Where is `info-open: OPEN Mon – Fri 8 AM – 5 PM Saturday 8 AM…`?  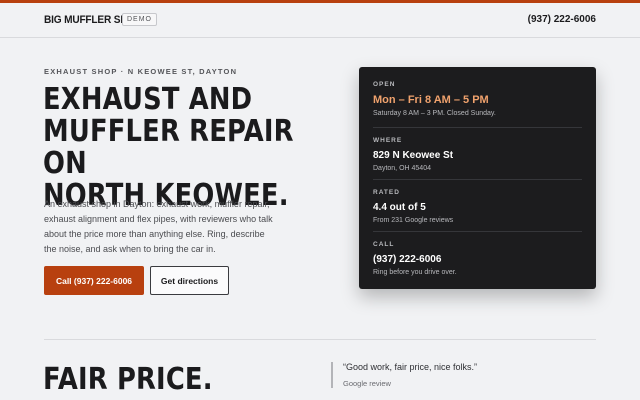 info-open: OPEN Mon – Fri 8 AM – 5 PM Saturday 8 AM… is located at coordinates (477, 99).